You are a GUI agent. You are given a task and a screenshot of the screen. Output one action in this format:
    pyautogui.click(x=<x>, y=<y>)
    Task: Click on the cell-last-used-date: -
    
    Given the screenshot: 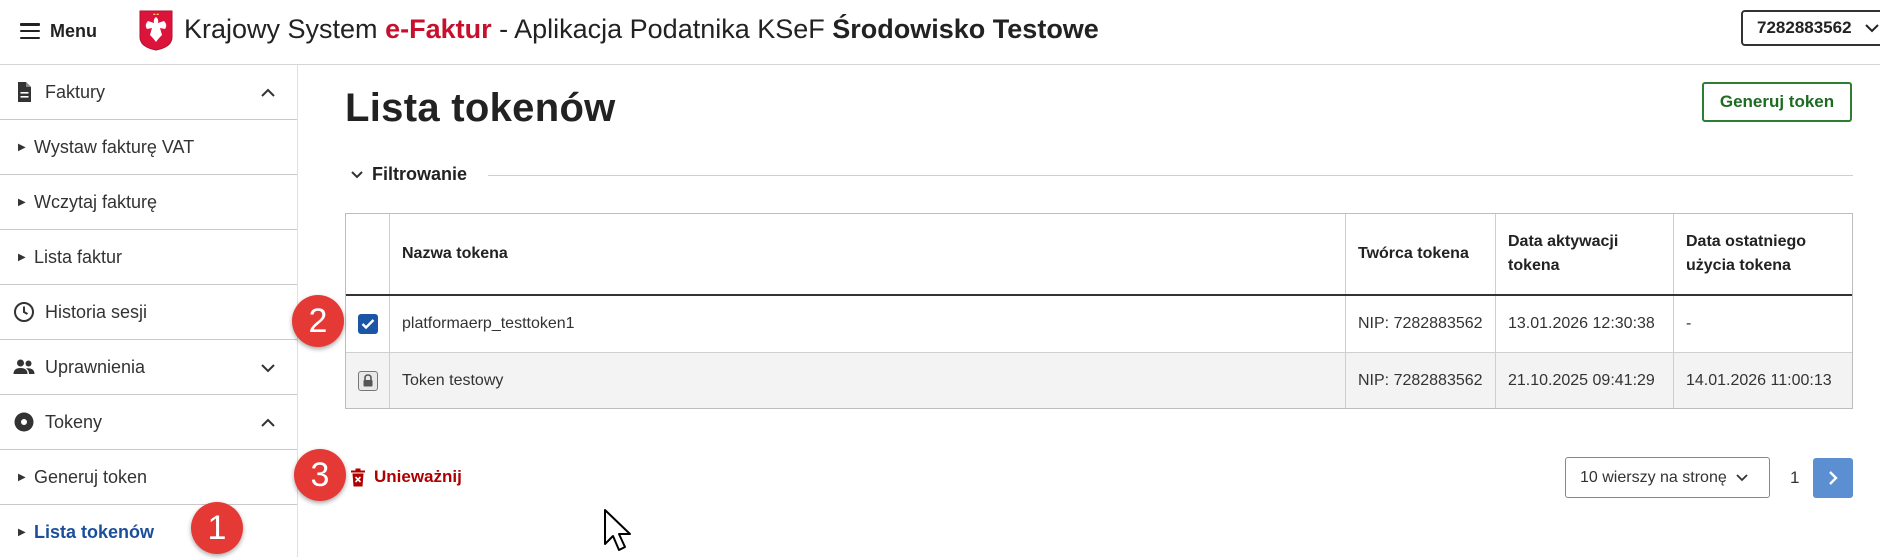 What is the action you would take?
    pyautogui.click(x=1689, y=323)
    